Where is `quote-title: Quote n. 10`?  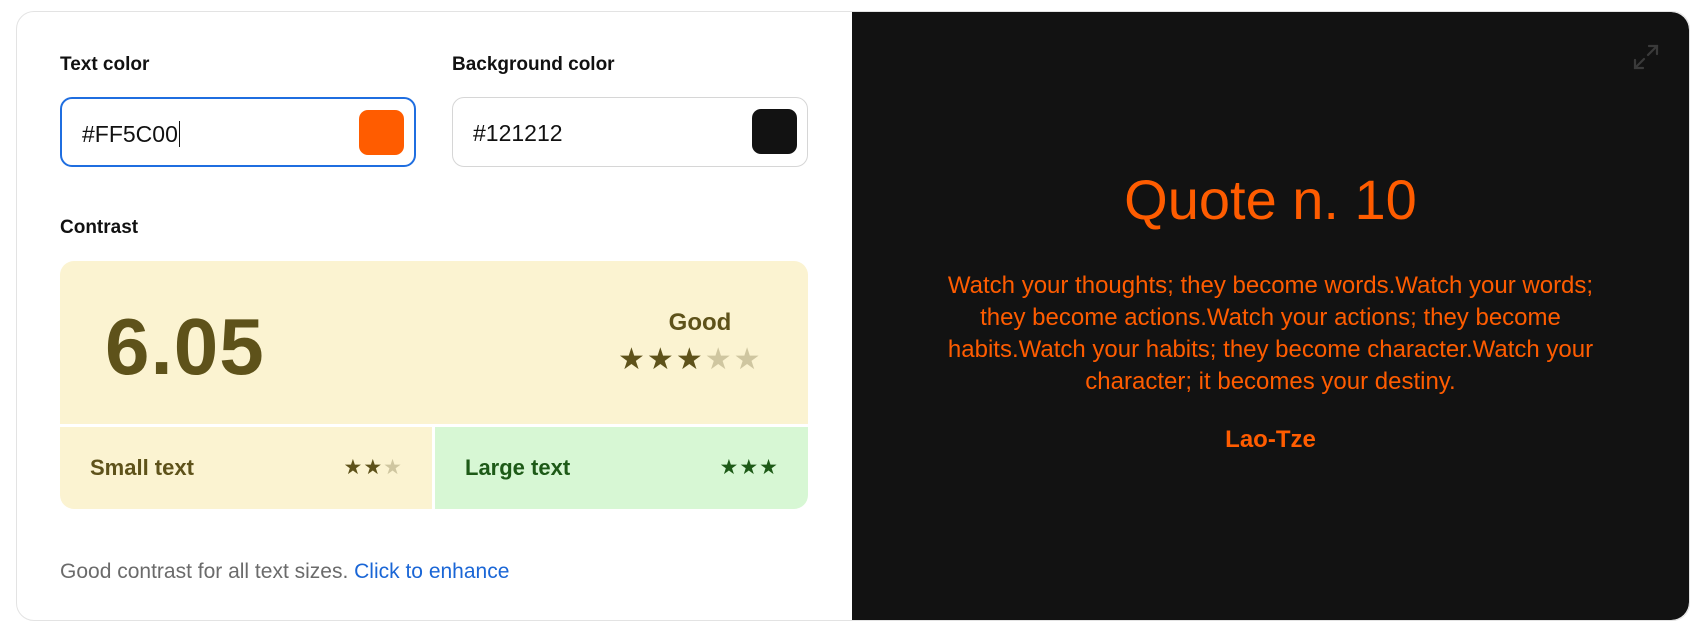 quote-title: Quote n. 10 is located at coordinates (1270, 199).